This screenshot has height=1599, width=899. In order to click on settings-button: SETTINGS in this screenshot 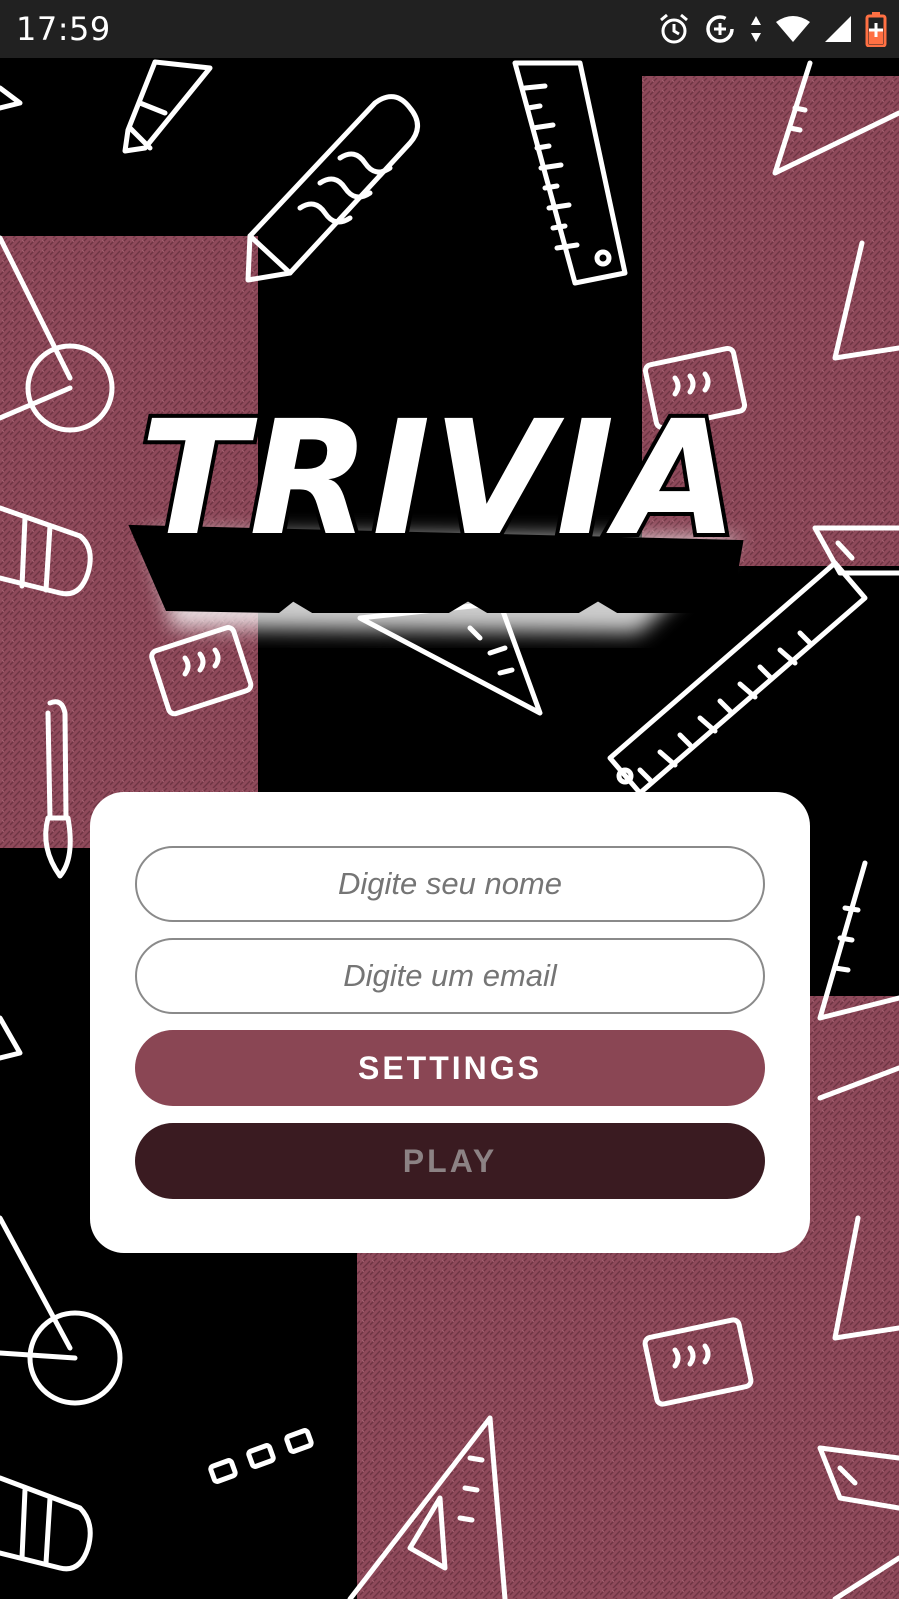, I will do `click(450, 1068)`.